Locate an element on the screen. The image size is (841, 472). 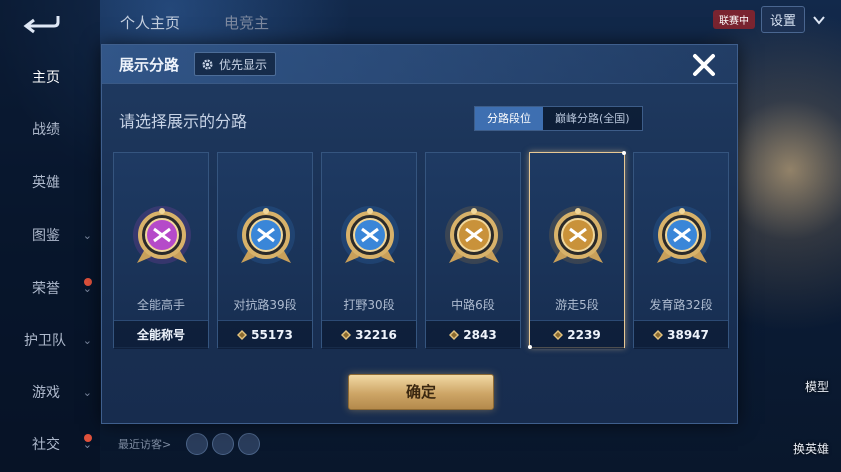
lane-card-stat-value: 32216 is located at coordinates (376, 335).